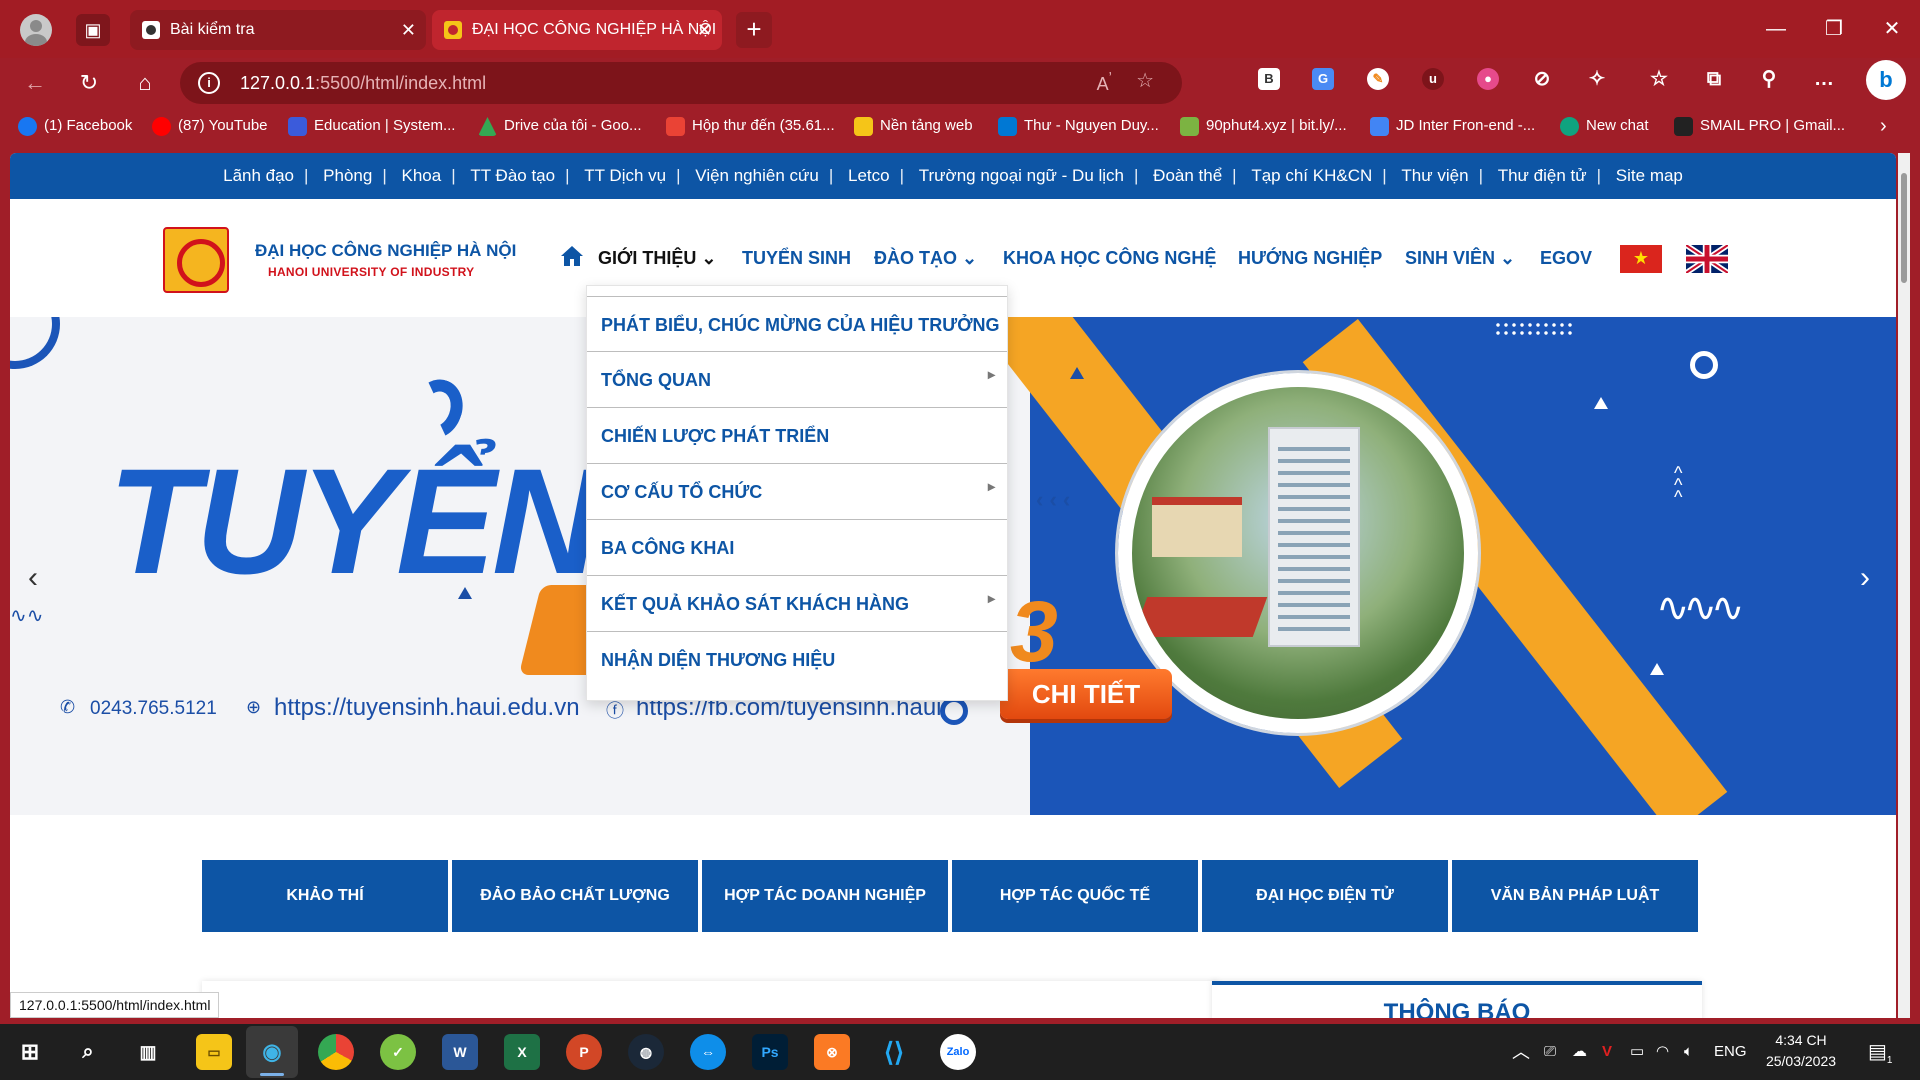  Describe the element at coordinates (1880, 126) in the screenshot. I see `bookmarks-more-icon: ›` at that location.